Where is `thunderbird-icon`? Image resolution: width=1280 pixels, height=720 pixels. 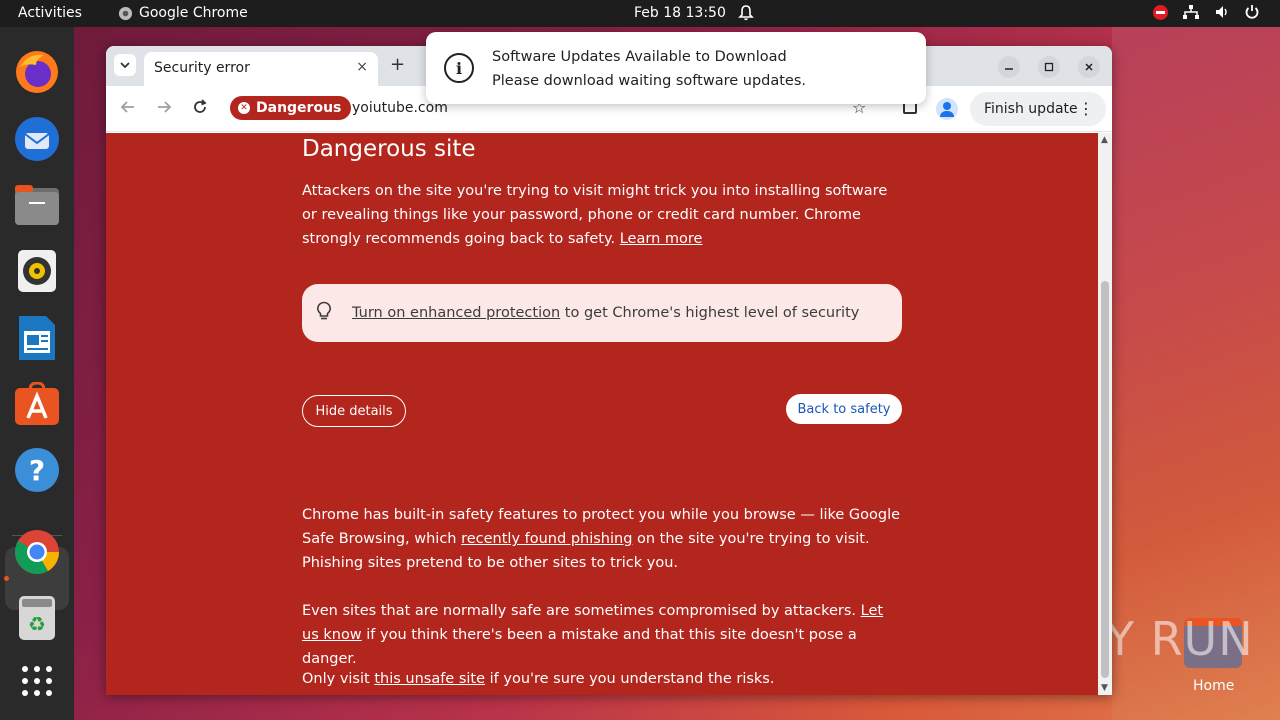 thunderbird-icon is located at coordinates (37, 139).